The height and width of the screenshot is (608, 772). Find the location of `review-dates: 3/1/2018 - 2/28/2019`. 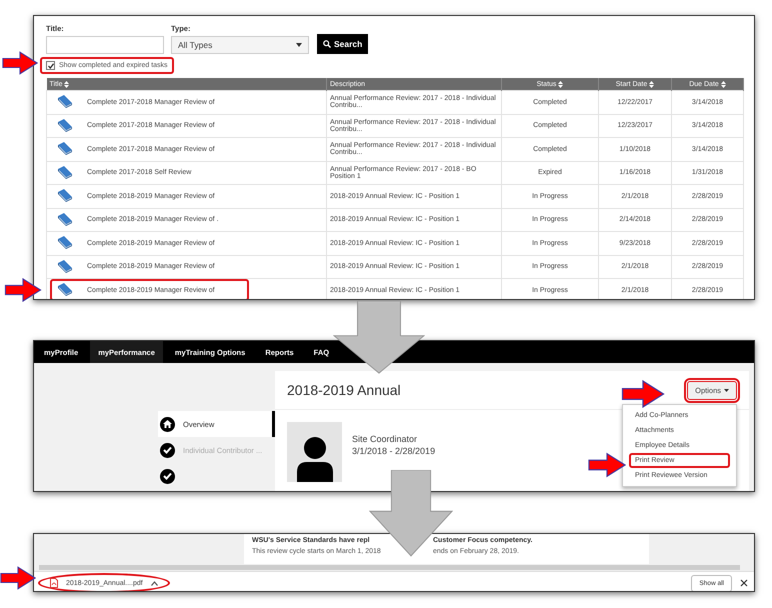

review-dates: 3/1/2018 - 2/28/2019 is located at coordinates (394, 451).